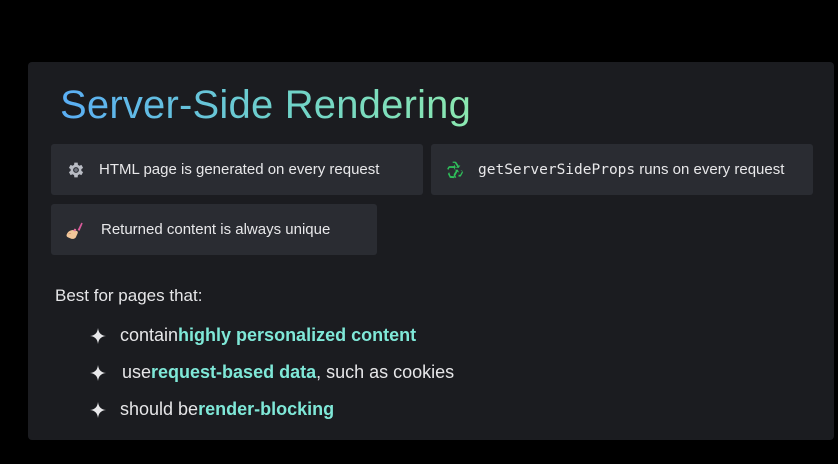  I want to click on feature-card-unique-content: Returned content is always unique, so click(214, 229).